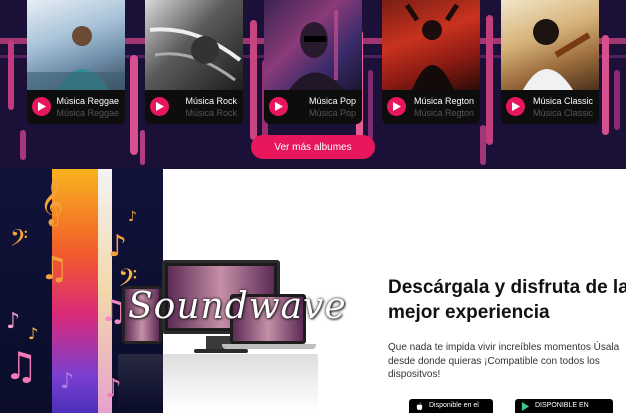 Image resolution: width=626 pixels, height=413 pixels. Describe the element at coordinates (332, 101) in the screenshot. I see `album-title: Música Pop` at that location.